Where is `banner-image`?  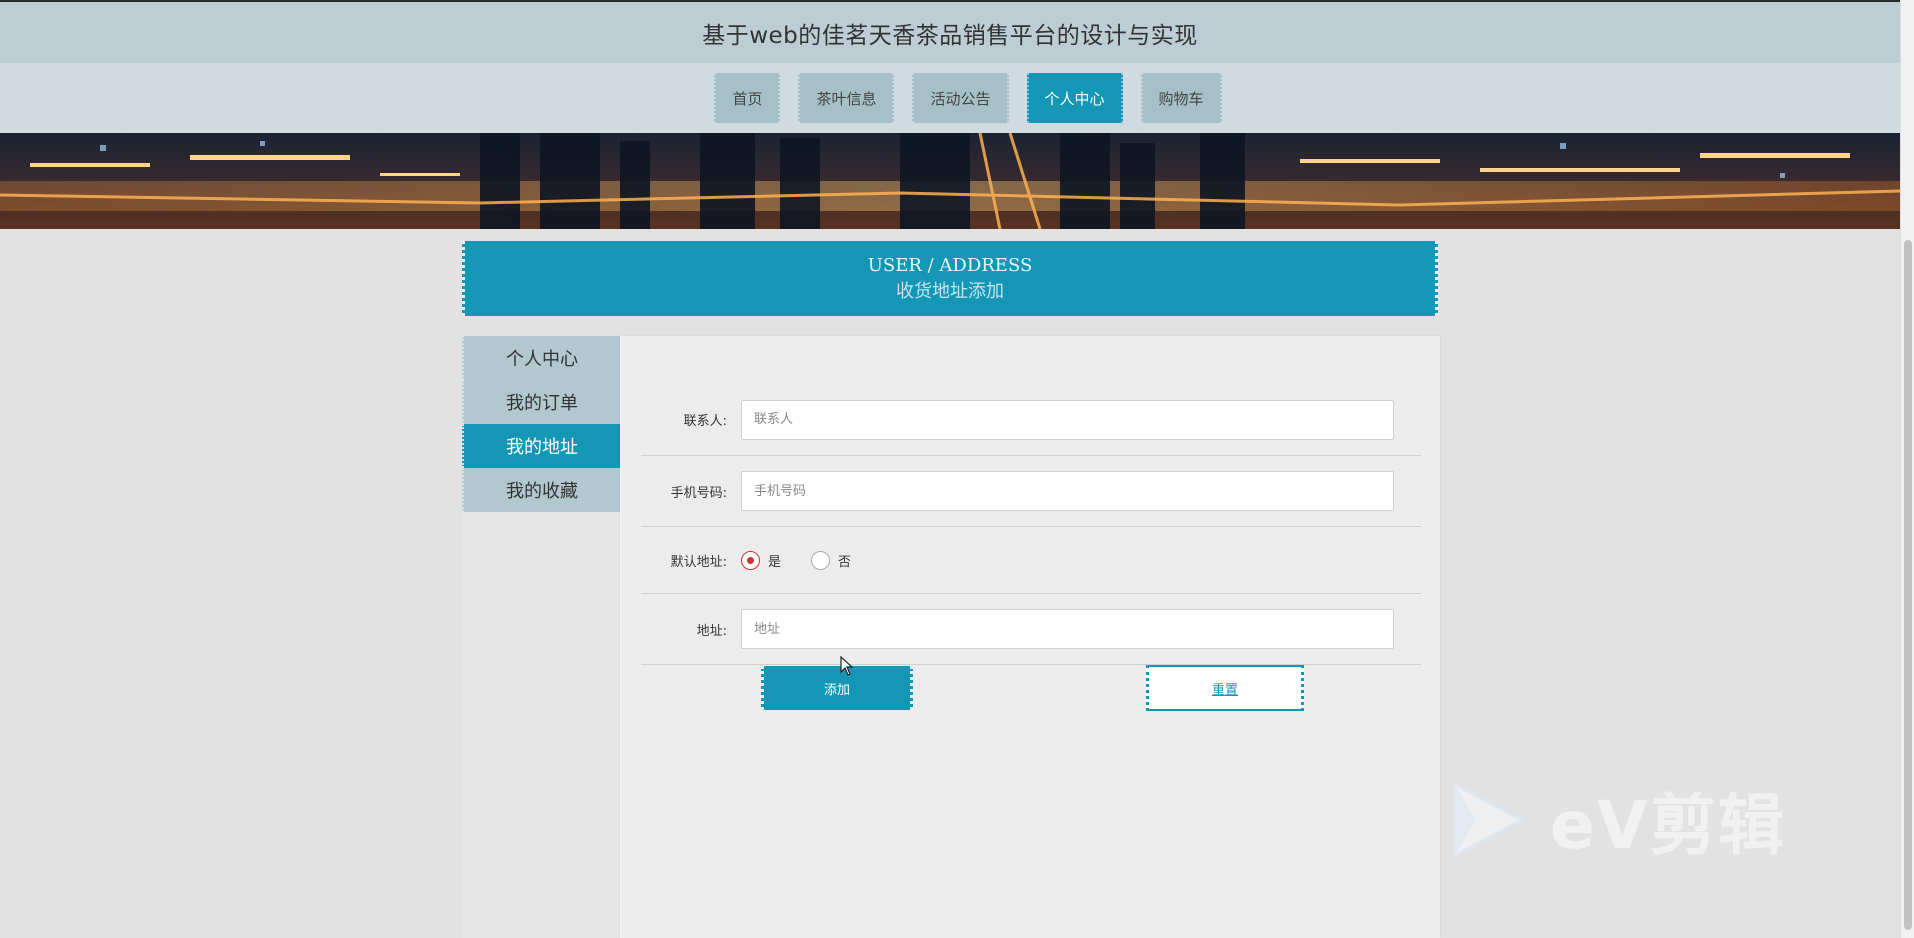 banner-image is located at coordinates (950, 181).